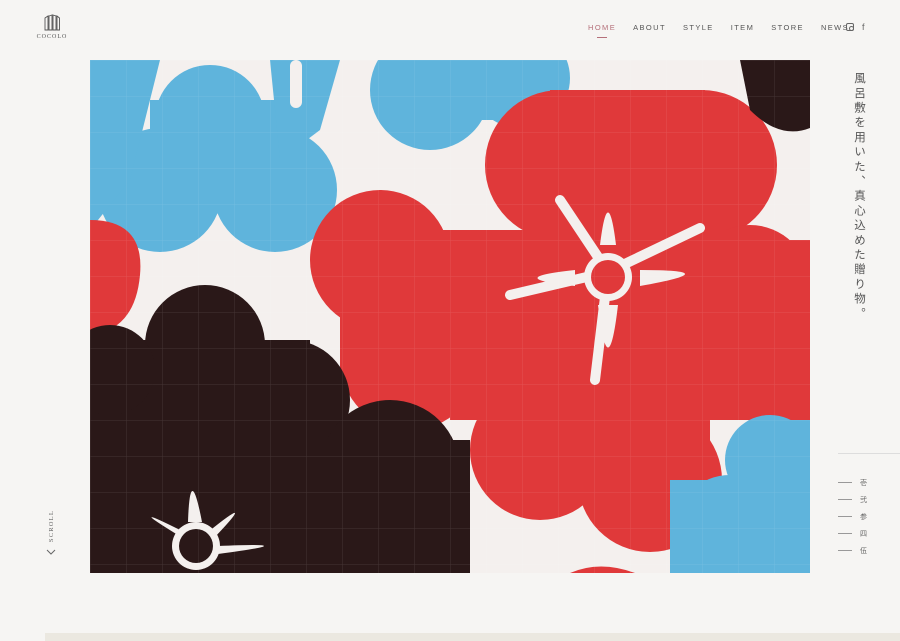 This screenshot has height=641, width=900. I want to click on bottom-band, so click(472, 637).